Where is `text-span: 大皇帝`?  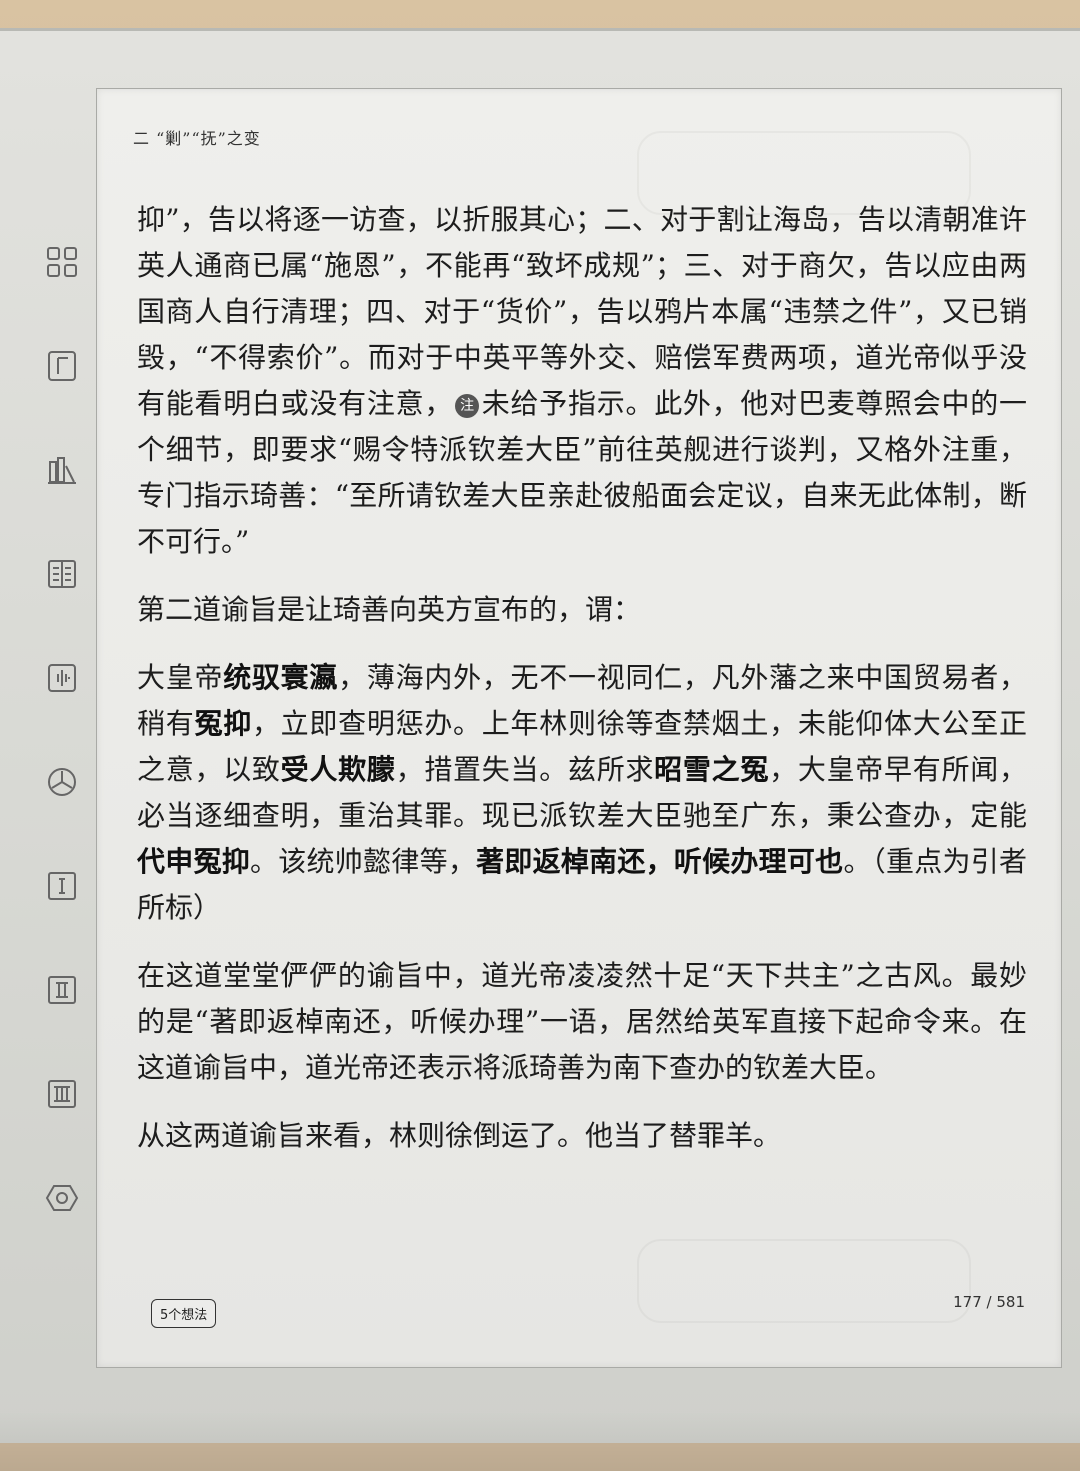
text-span: 大皇帝 is located at coordinates (180, 677).